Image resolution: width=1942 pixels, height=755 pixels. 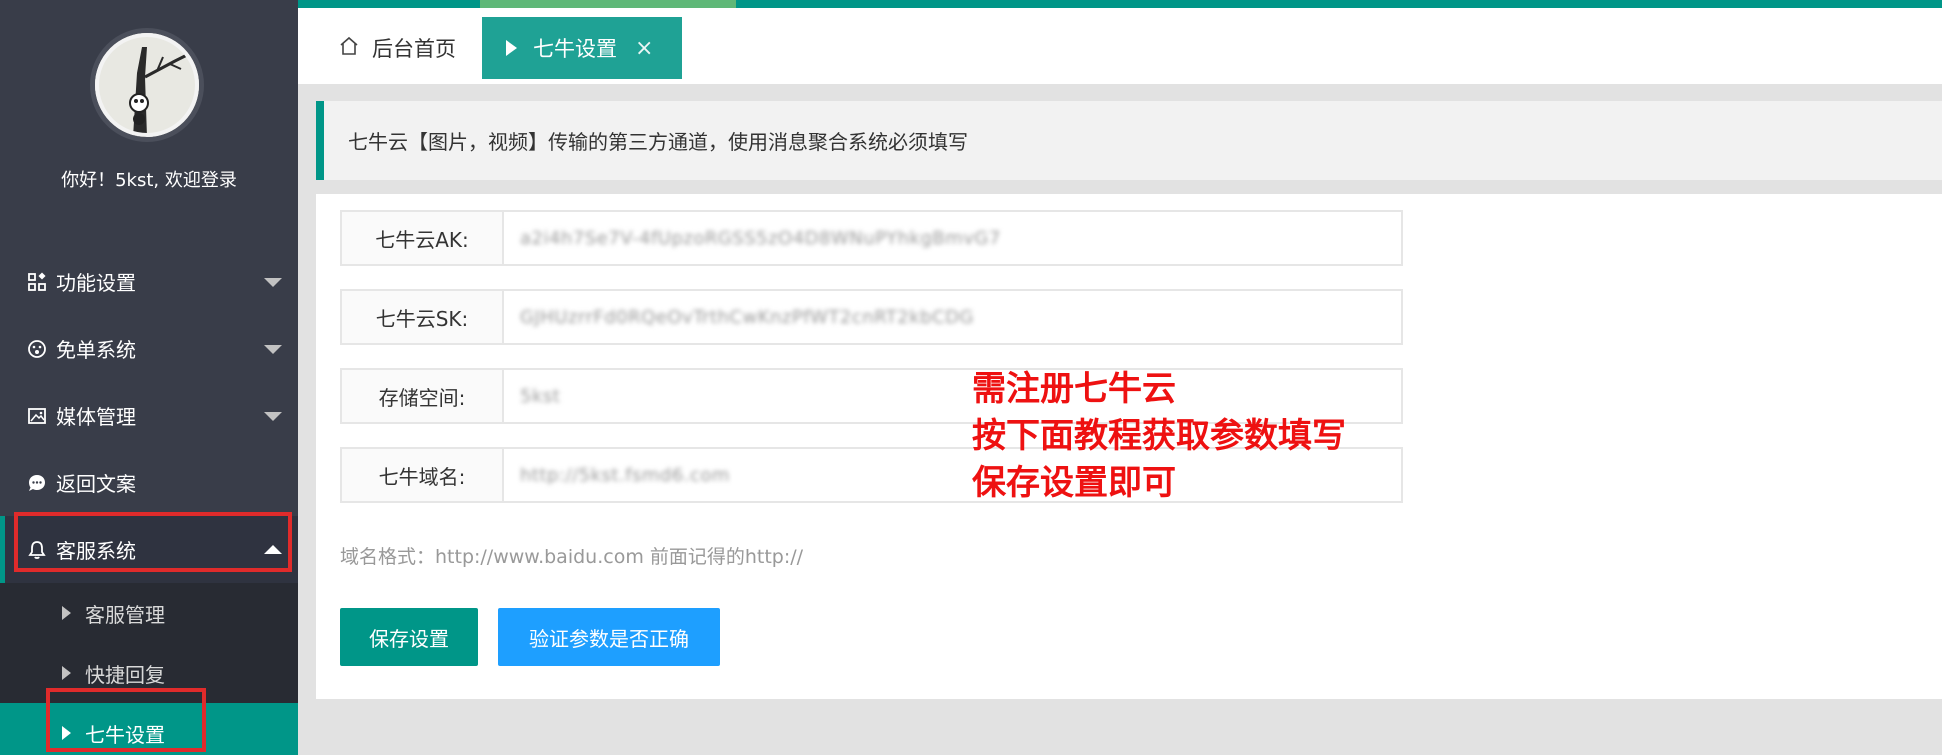 I want to click on sidebar-item-free-order: 免单系统, so click(x=149, y=348).